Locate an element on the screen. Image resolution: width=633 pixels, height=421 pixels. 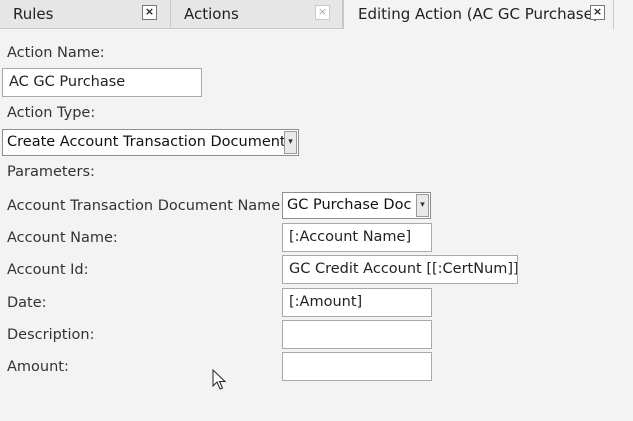
doc-name-value: GC Purchase Doc is located at coordinates (349, 205).